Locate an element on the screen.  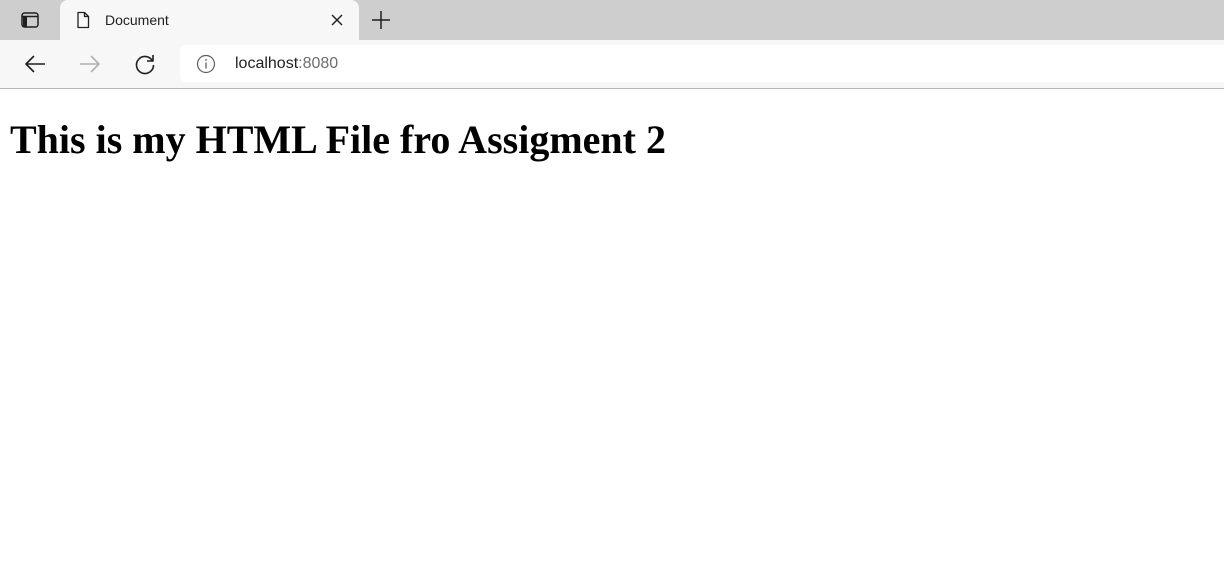
url-port: :8080 is located at coordinates (318, 63).